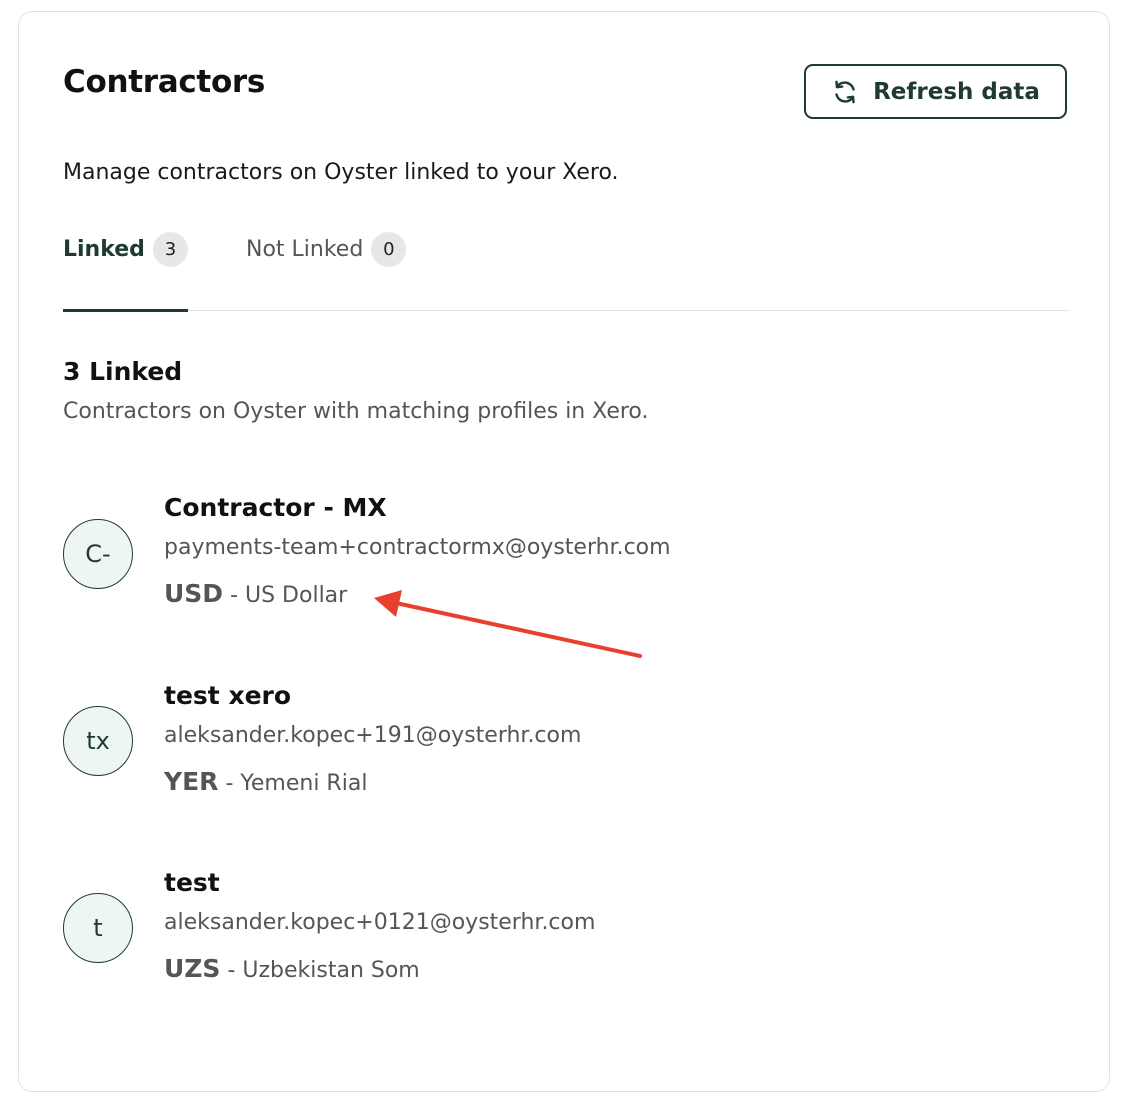 This screenshot has height=1110, width=1134. Describe the element at coordinates (845, 92) in the screenshot. I see `refresh-icon` at that location.